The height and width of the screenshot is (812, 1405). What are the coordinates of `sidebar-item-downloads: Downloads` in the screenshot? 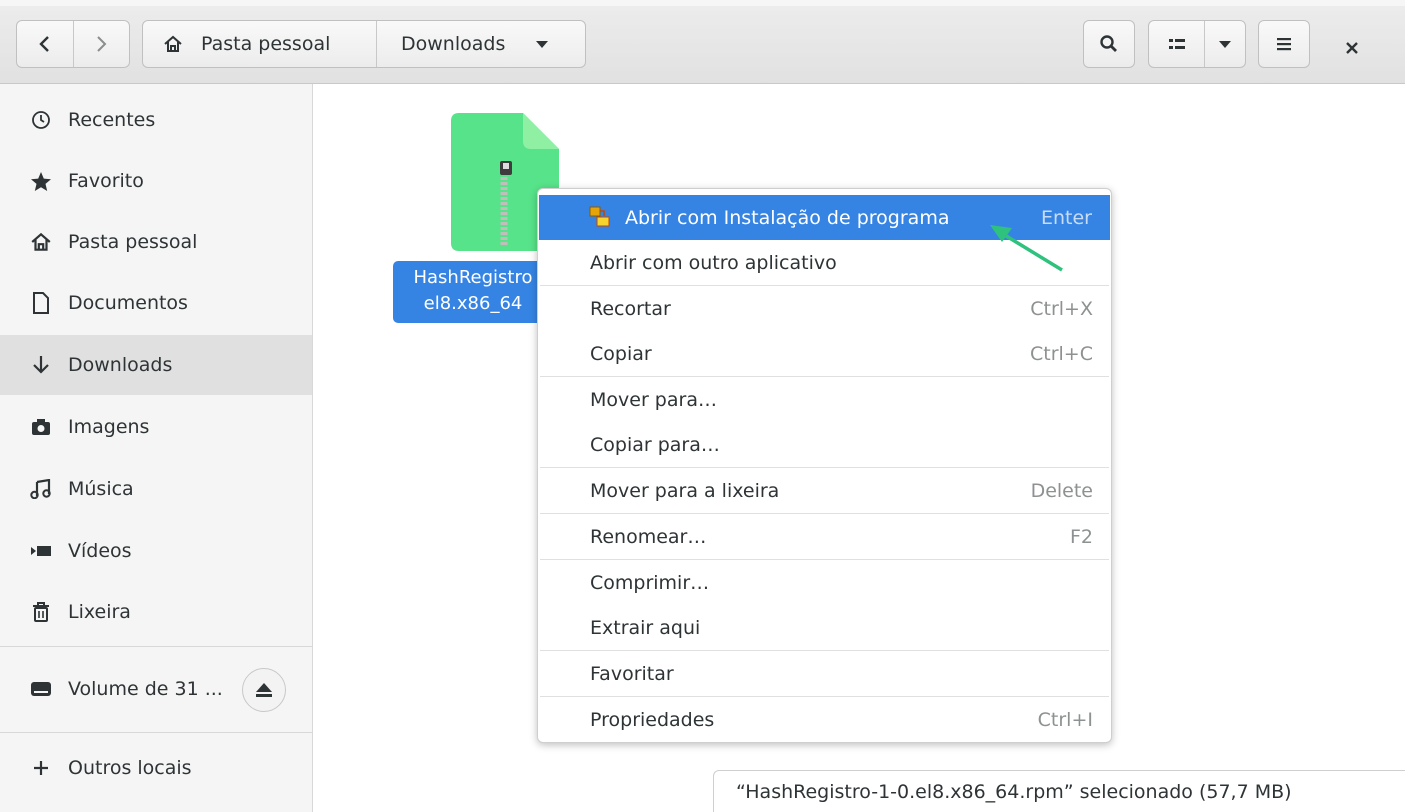 It's located at (156, 365).